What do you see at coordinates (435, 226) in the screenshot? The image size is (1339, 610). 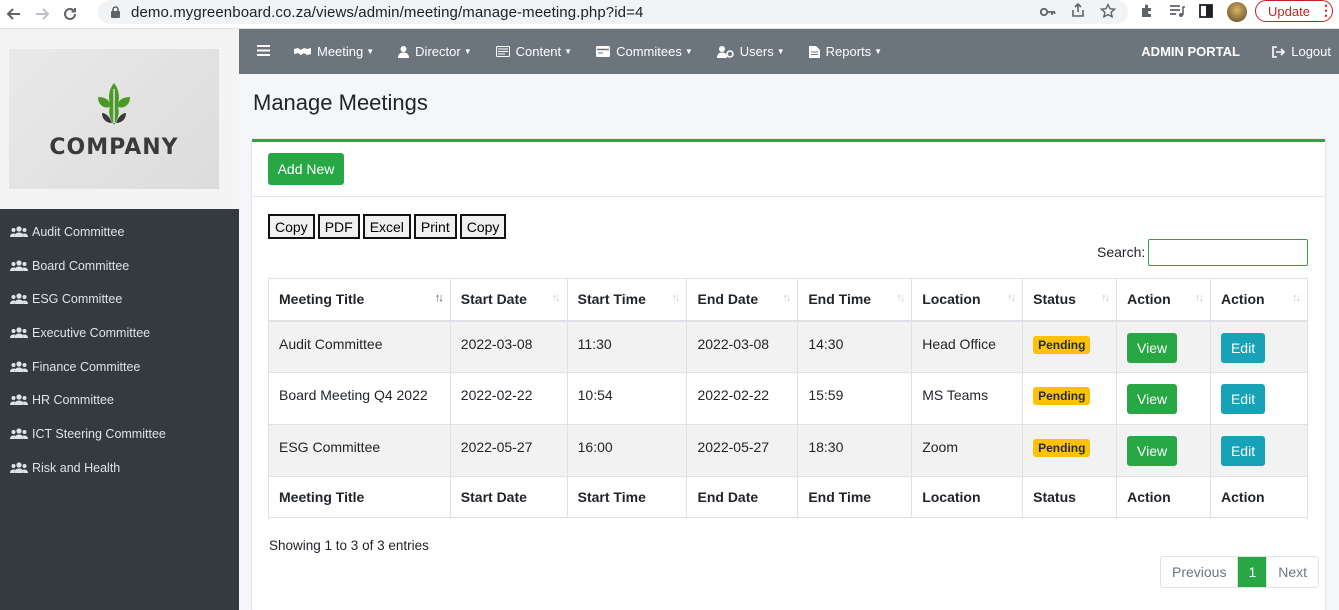 I see `print-button: Print` at bounding box center [435, 226].